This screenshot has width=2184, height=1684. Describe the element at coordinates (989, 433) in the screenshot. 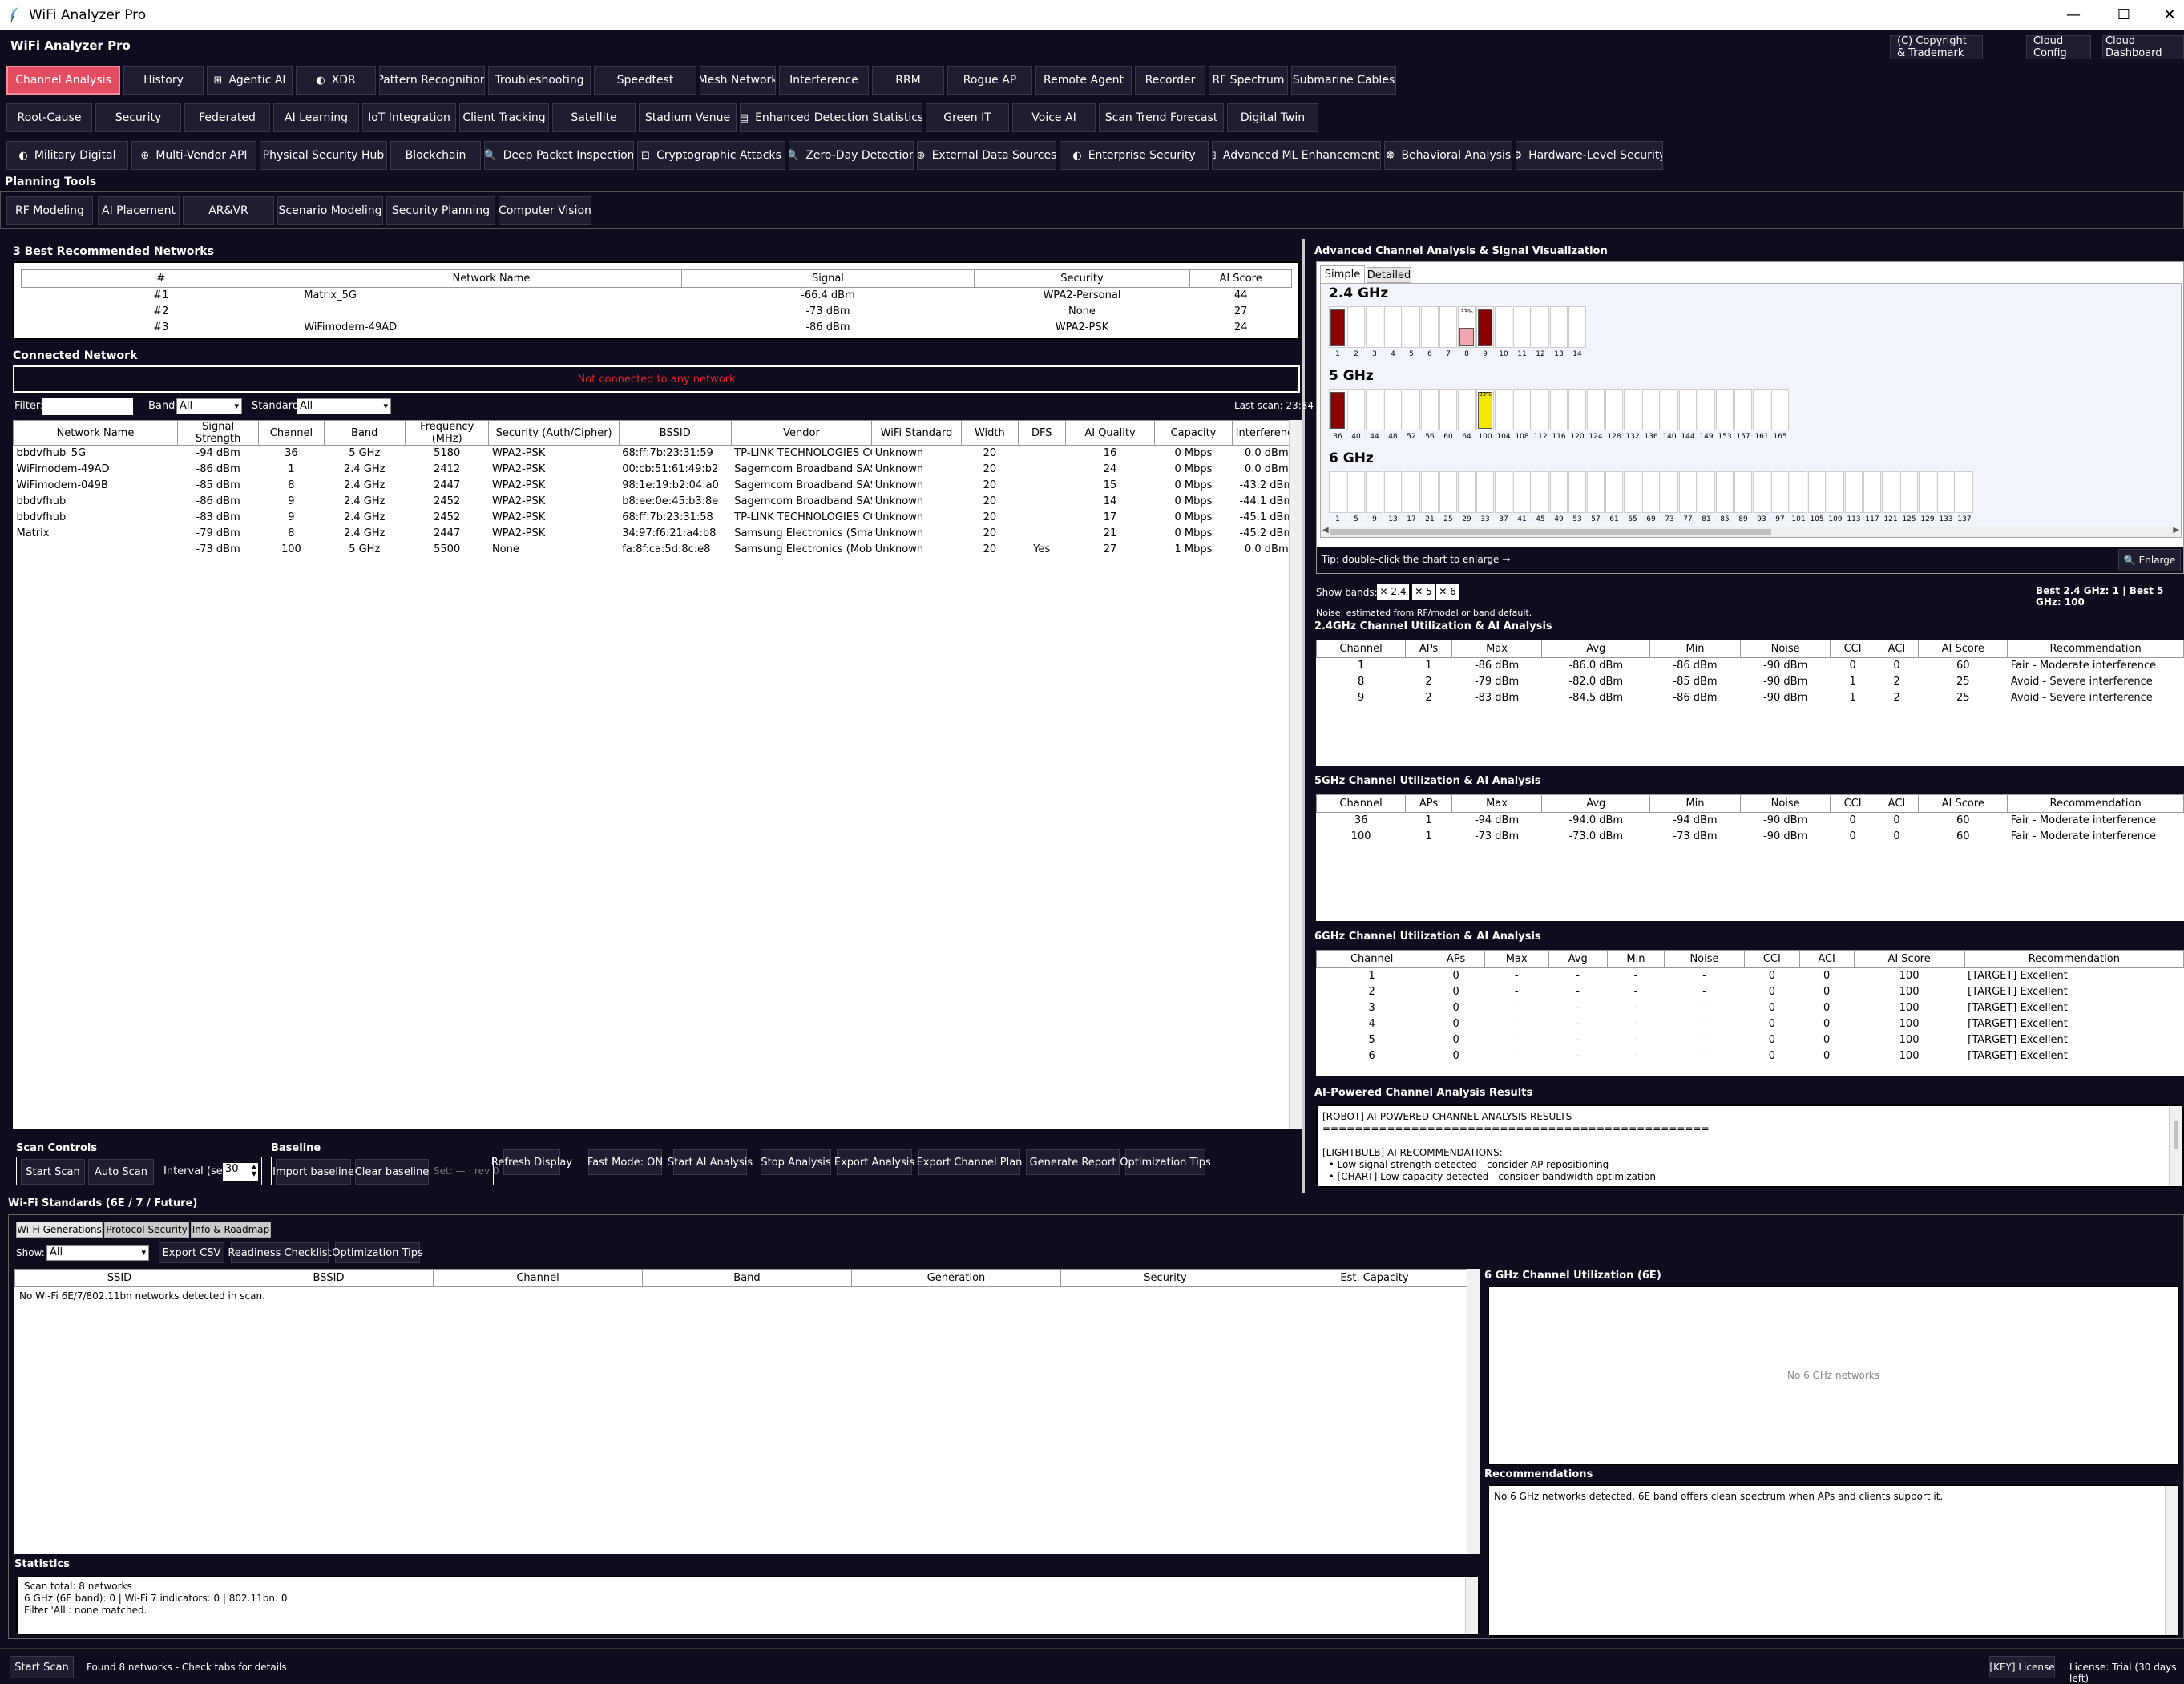

I see `net-col-width: Width` at that location.